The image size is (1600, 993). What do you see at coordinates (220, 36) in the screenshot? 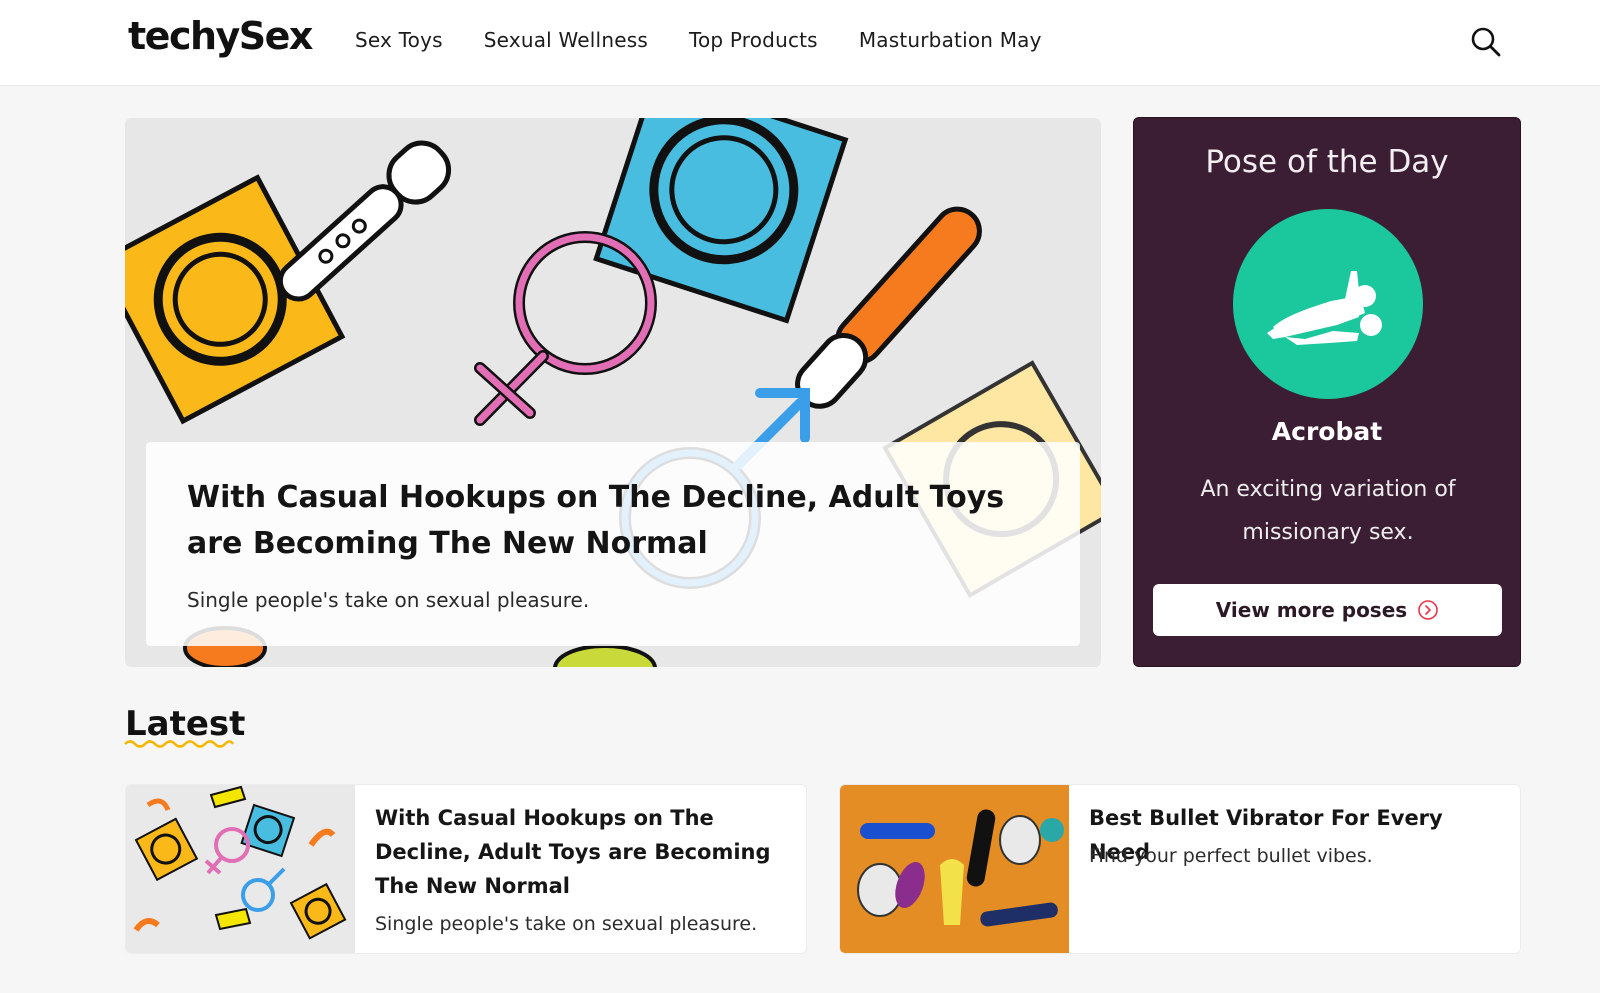
I see `site-logo: techySex` at bounding box center [220, 36].